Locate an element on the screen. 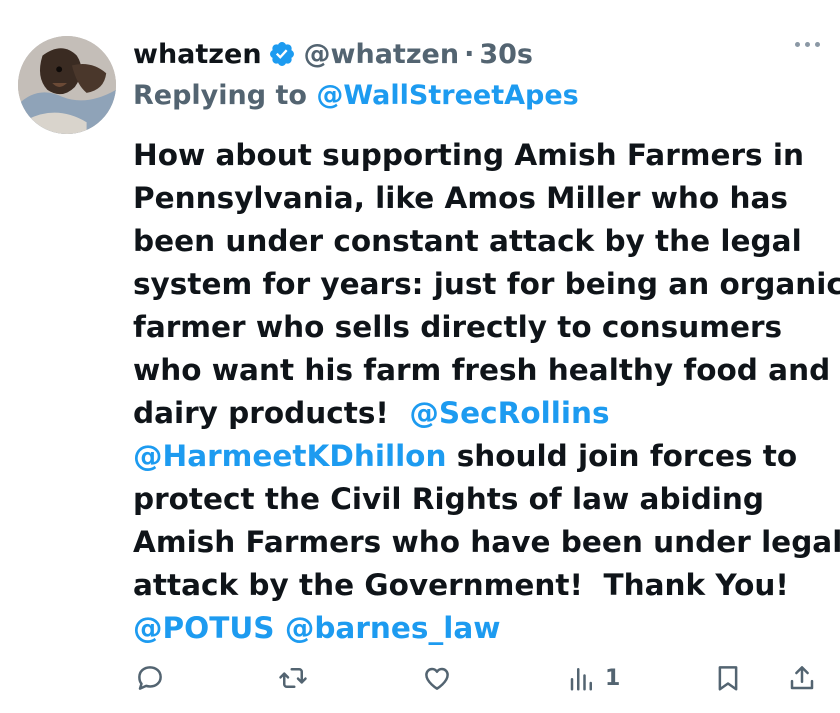  text-line: Amish Farmers who have been under legal is located at coordinates (486, 542).